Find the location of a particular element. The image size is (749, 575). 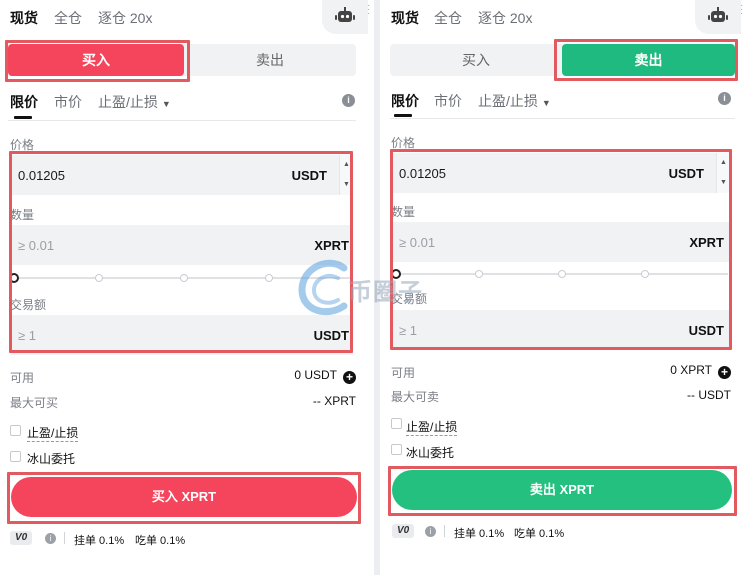

sell-submit-button: 卖出 XPRT is located at coordinates (562, 490).